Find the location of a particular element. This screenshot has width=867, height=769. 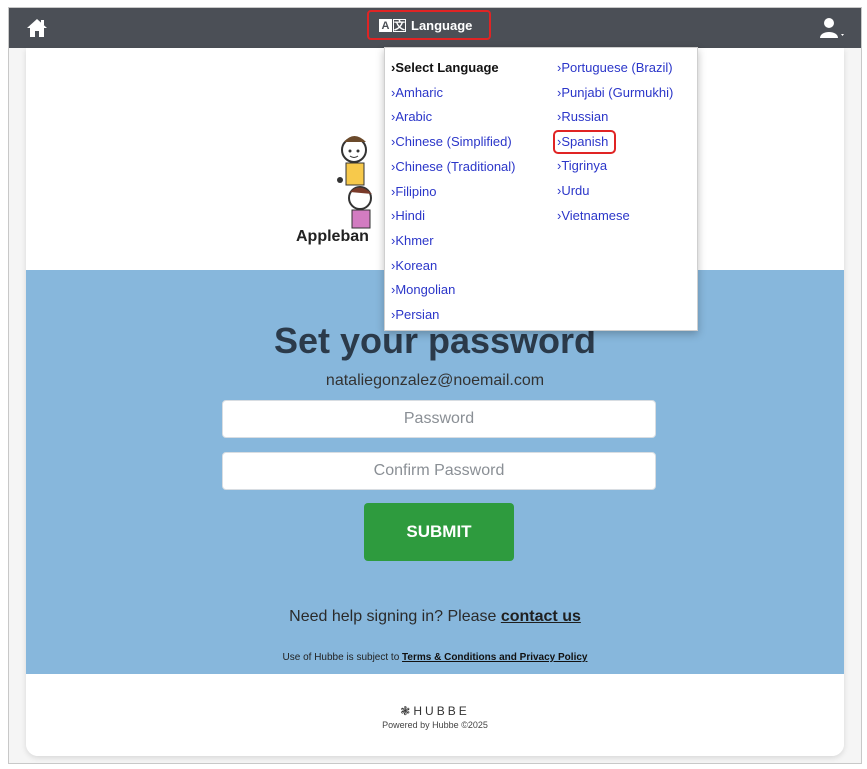

terms-prefix: Use of Hubbe is subject to is located at coordinates (342, 657).